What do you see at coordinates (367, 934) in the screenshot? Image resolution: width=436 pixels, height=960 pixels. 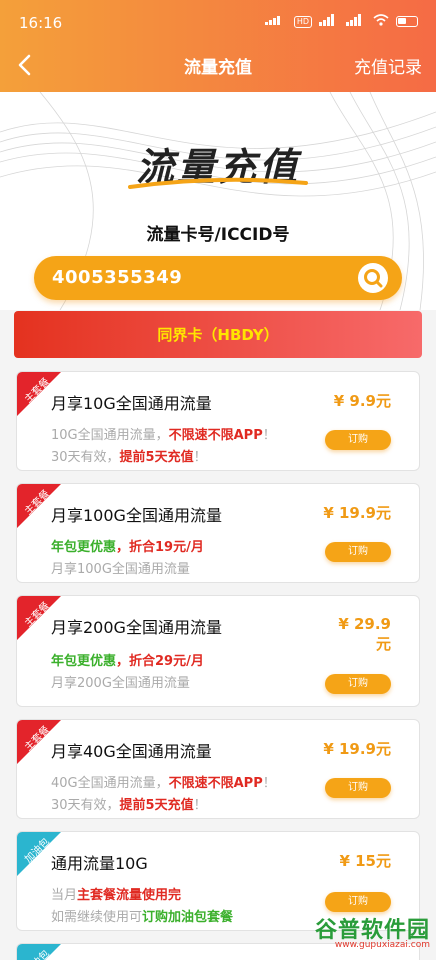 I see `watermark-logo: 谷普软件园 www.gupuxiazai.com` at bounding box center [367, 934].